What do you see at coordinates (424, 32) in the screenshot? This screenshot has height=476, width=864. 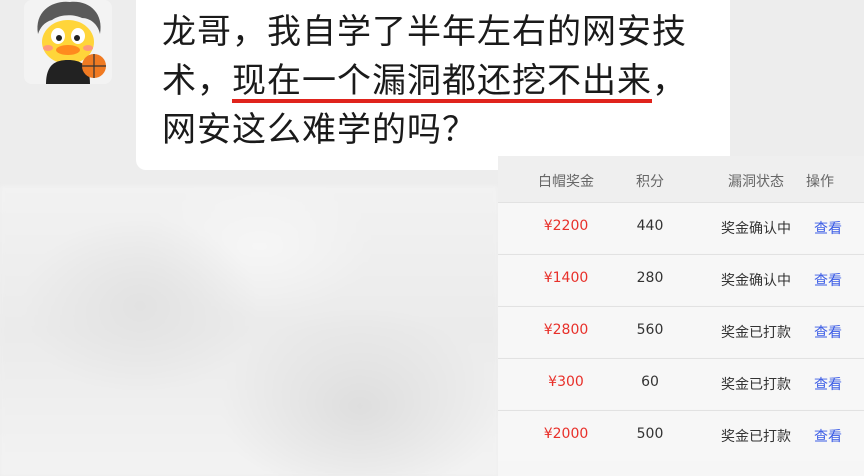 I see `message-line1: 龙哥，我自学了半年左右的网安技` at bounding box center [424, 32].